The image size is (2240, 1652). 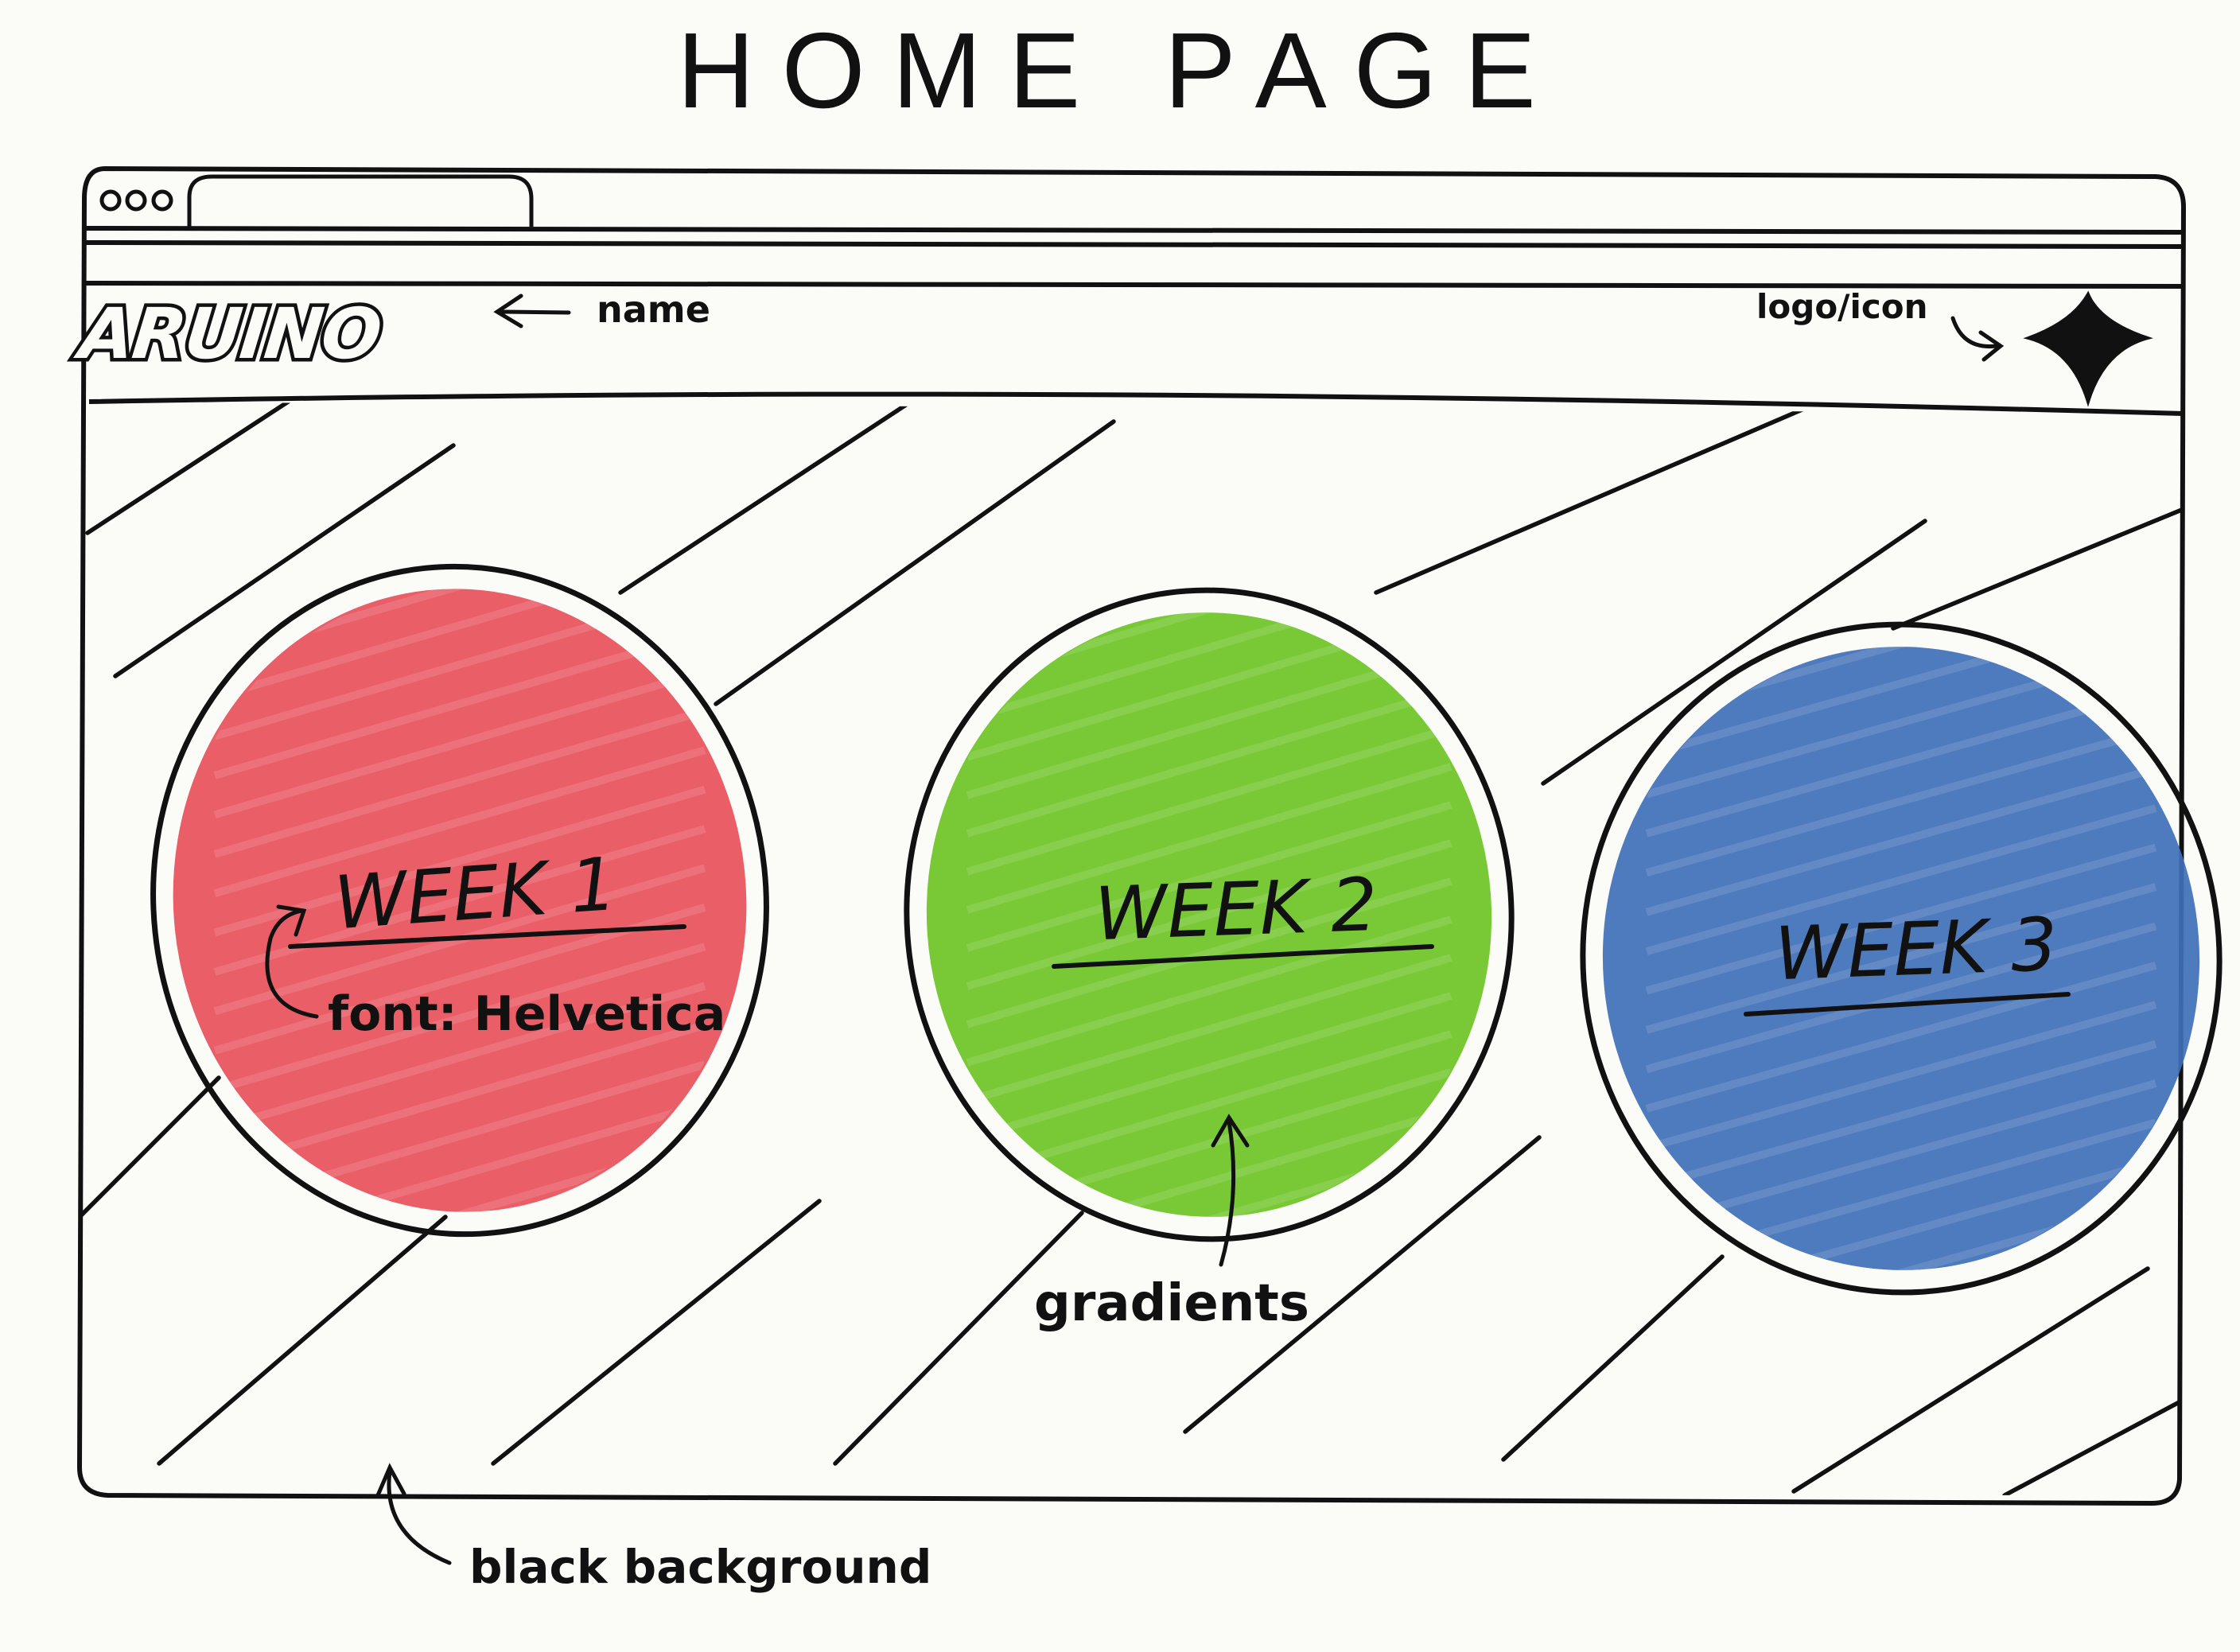 What do you see at coordinates (2088, 348) in the screenshot?
I see `four-point-star-icon` at bounding box center [2088, 348].